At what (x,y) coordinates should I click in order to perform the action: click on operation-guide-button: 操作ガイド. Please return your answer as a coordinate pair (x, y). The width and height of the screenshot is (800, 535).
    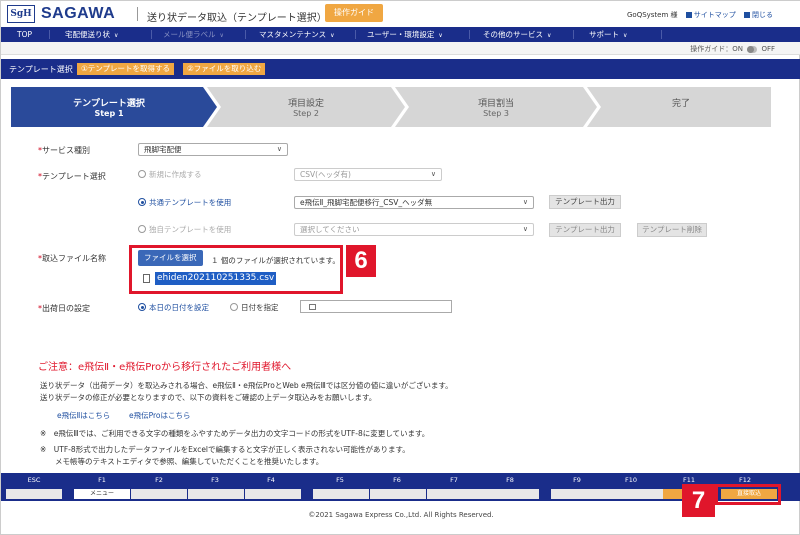
    Looking at the image, I should click on (354, 13).